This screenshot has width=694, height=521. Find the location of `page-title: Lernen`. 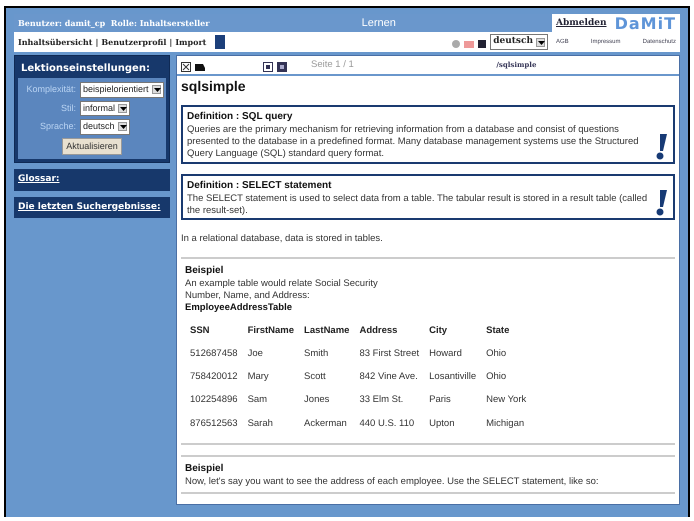

page-title: Lernen is located at coordinates (378, 23).